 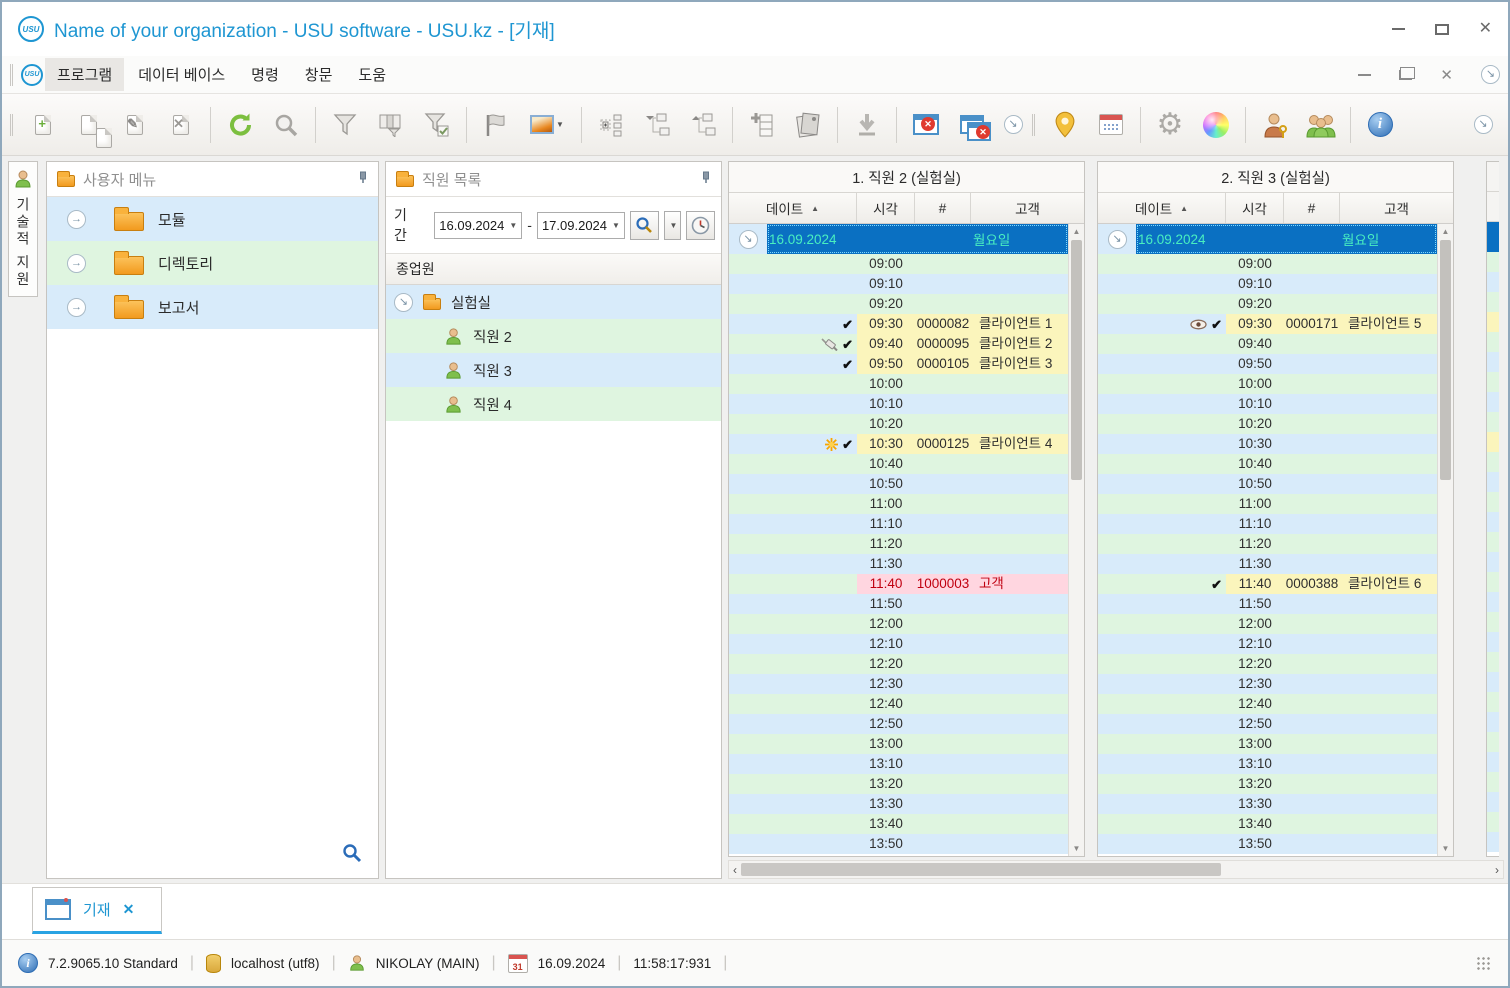 I want to click on menu-command: 명령, so click(x=265, y=74).